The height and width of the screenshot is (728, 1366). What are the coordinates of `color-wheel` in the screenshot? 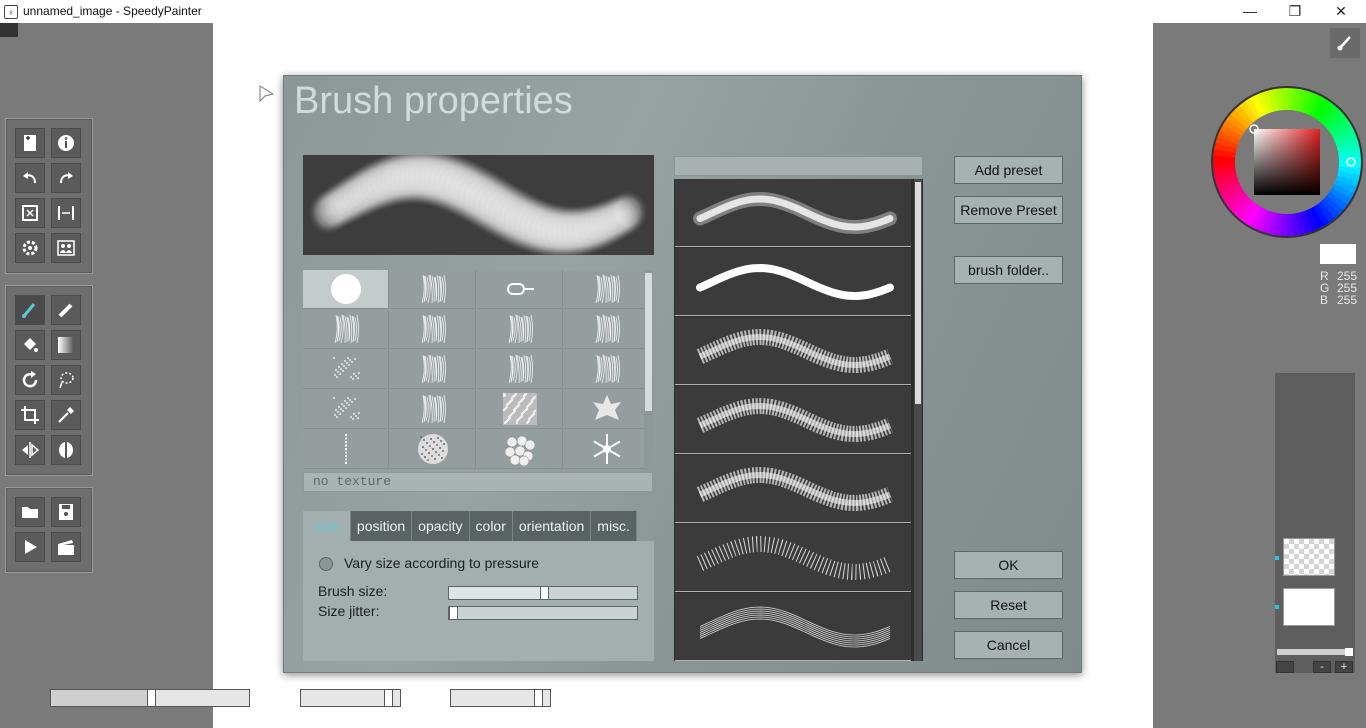 It's located at (1287, 162).